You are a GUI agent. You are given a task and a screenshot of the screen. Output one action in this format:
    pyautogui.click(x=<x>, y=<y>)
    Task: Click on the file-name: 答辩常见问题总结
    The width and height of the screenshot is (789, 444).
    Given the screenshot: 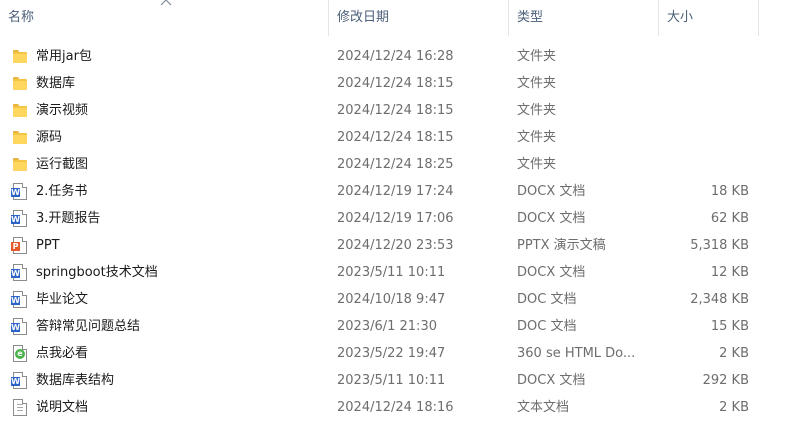 What is the action you would take?
    pyautogui.click(x=88, y=326)
    